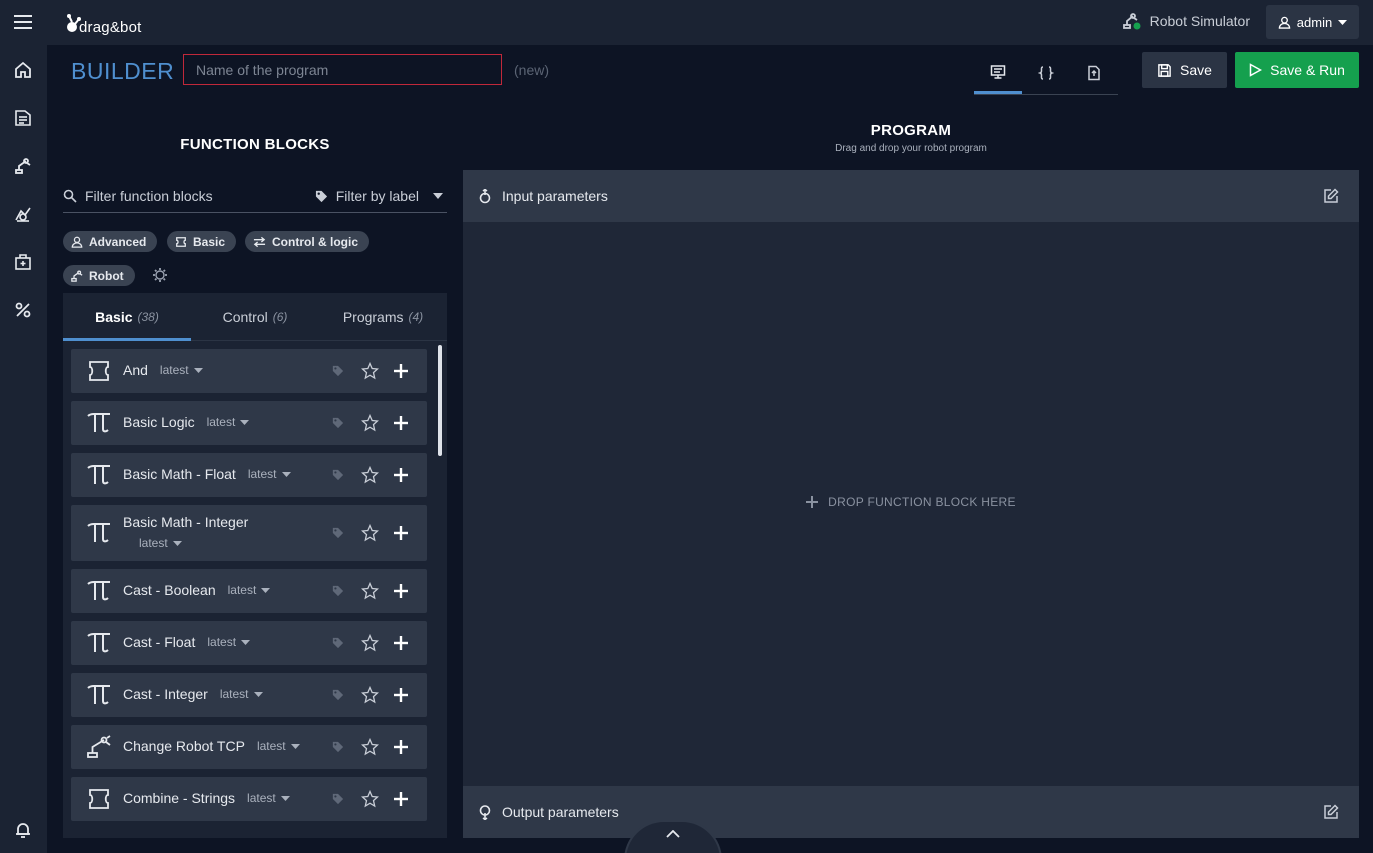 This screenshot has width=1373, height=853. Describe the element at coordinates (123, 71) in the screenshot. I see `builder-title: BUILDER` at that location.